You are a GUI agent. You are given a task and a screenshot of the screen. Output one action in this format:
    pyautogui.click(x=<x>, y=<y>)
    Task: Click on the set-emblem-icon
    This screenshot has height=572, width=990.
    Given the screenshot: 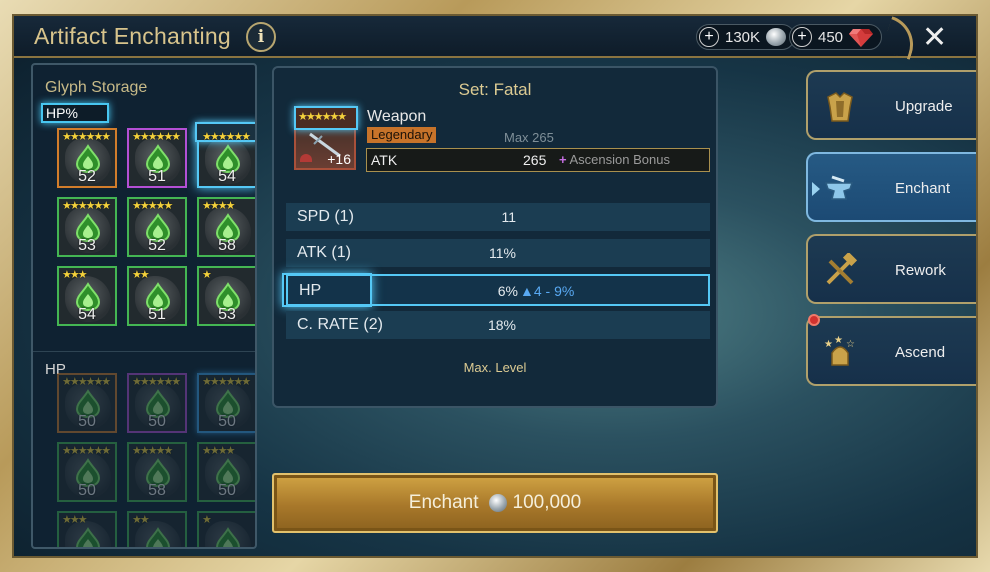 What is the action you would take?
    pyautogui.click(x=306, y=158)
    